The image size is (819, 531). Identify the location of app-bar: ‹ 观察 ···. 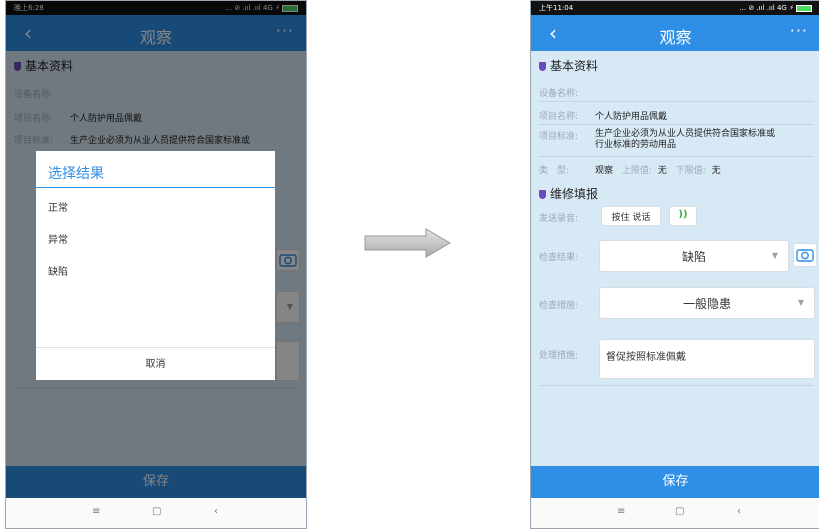
(675, 33).